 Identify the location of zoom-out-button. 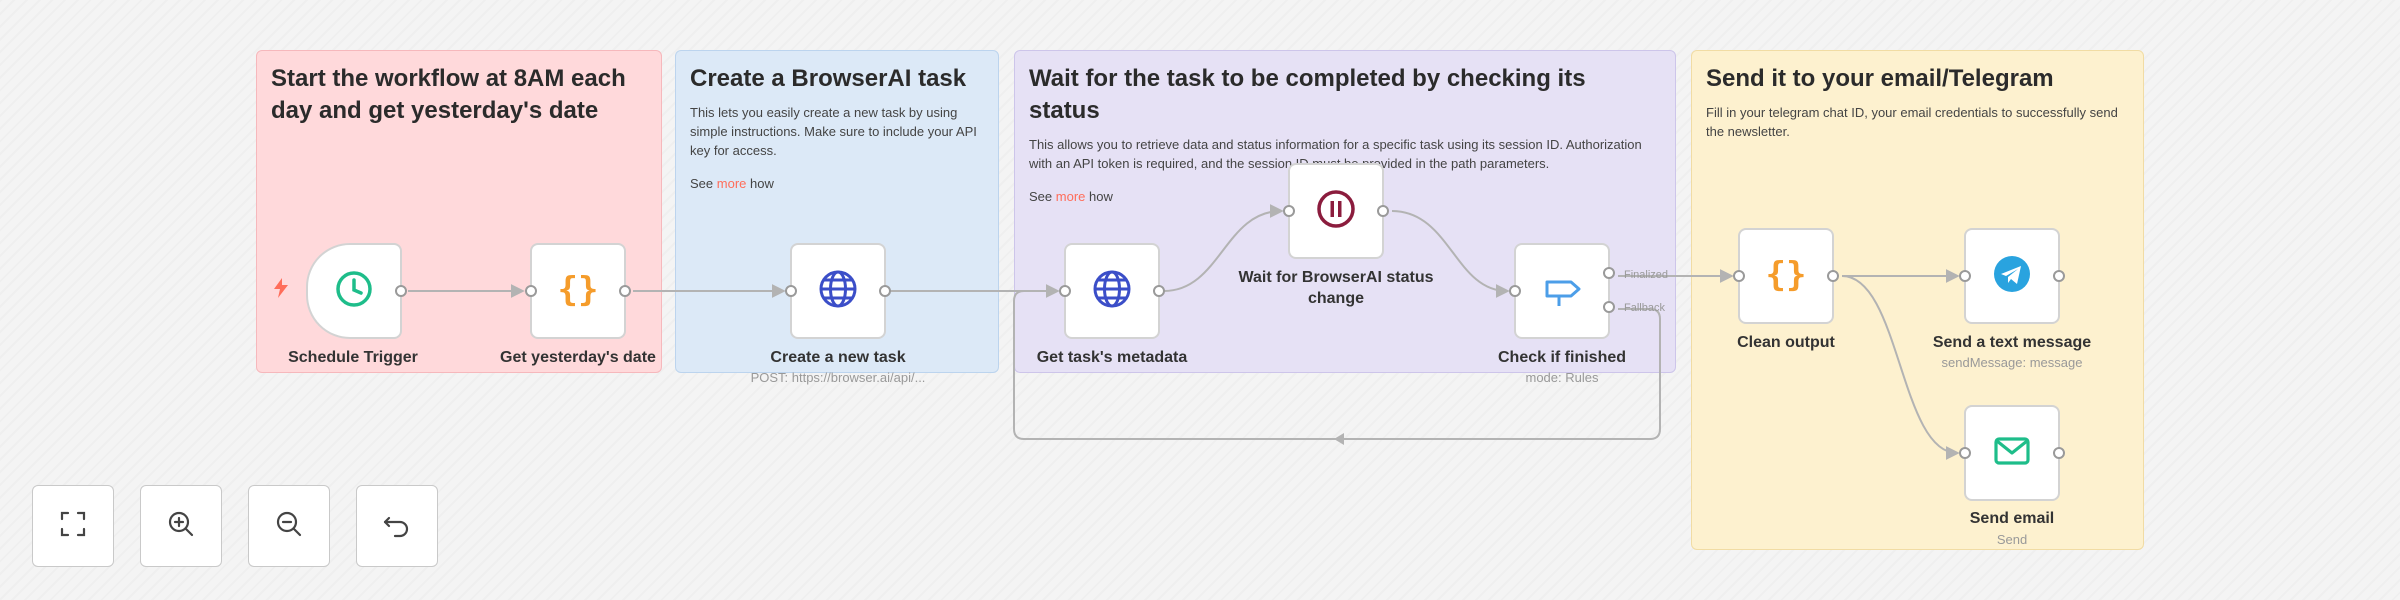
(289, 526).